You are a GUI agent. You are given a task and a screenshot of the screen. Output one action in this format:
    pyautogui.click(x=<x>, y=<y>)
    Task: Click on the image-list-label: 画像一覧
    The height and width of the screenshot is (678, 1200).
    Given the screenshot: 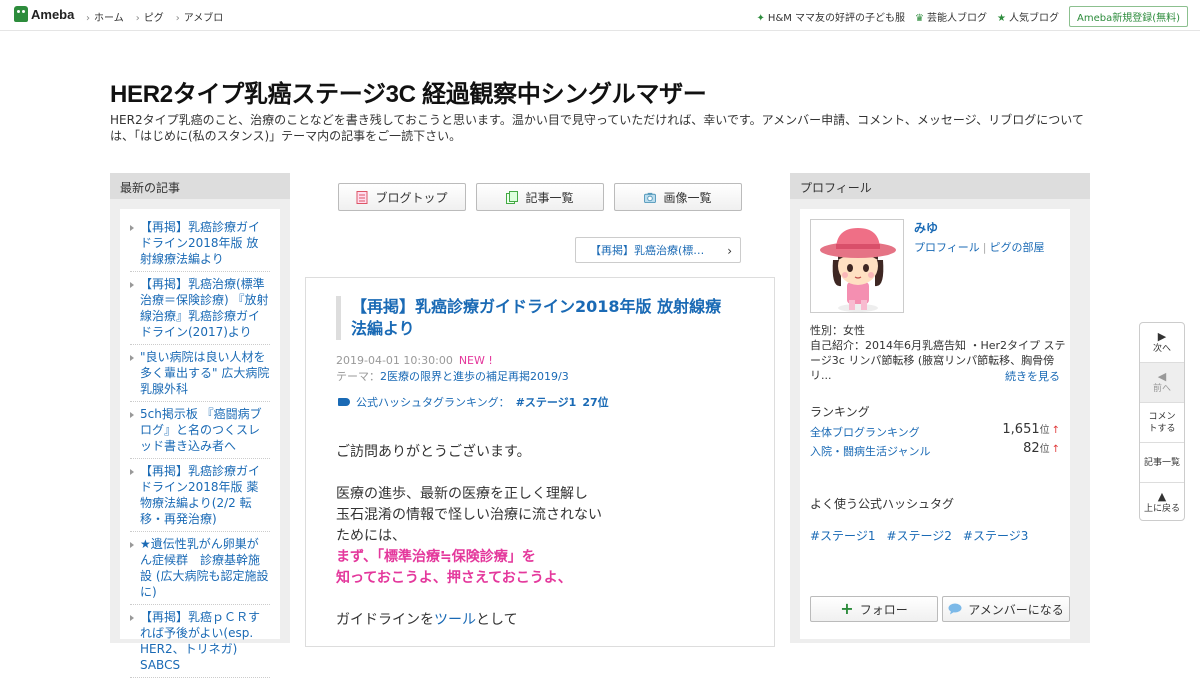 What is the action you would take?
    pyautogui.click(x=687, y=197)
    